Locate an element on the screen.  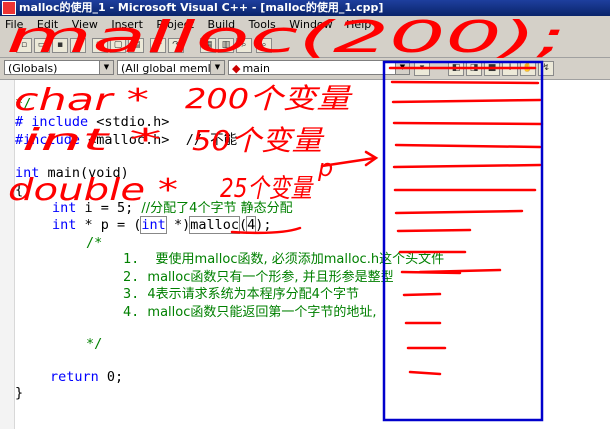
editor-gutter is located at coordinates (7, 254).